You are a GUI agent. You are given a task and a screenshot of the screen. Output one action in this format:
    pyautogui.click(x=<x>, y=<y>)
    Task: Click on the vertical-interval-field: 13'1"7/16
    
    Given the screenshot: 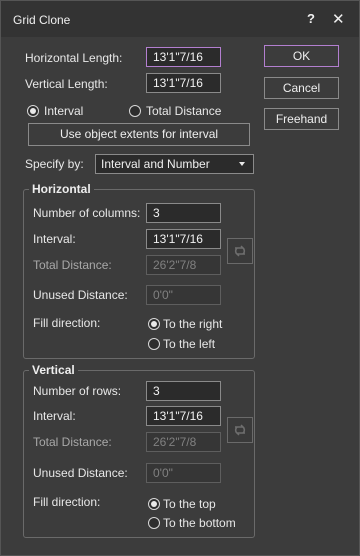 What is the action you would take?
    pyautogui.click(x=183, y=416)
    